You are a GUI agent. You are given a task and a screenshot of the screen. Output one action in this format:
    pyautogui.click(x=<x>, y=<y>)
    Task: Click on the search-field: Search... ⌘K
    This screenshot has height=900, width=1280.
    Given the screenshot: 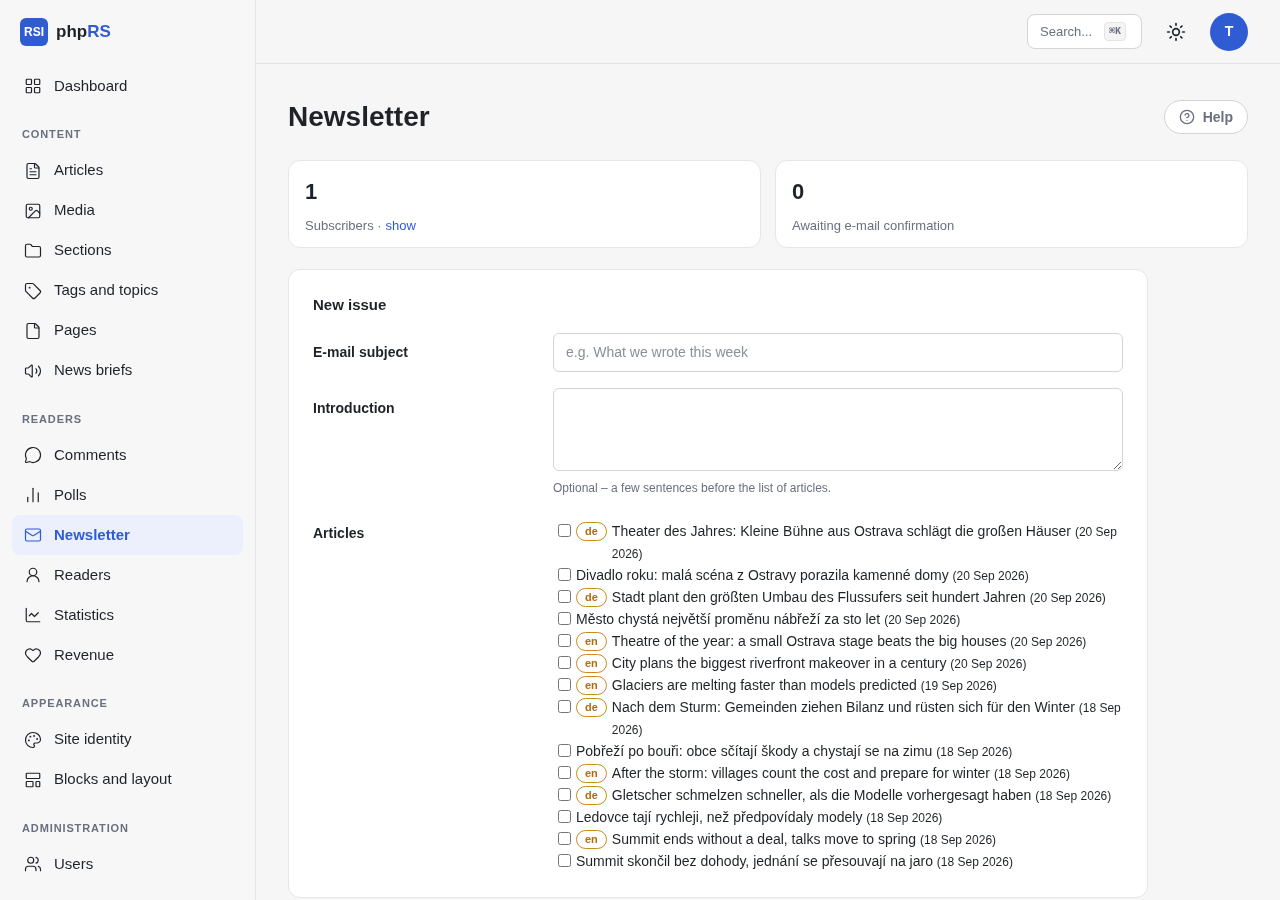 What is the action you would take?
    pyautogui.click(x=1084, y=31)
    